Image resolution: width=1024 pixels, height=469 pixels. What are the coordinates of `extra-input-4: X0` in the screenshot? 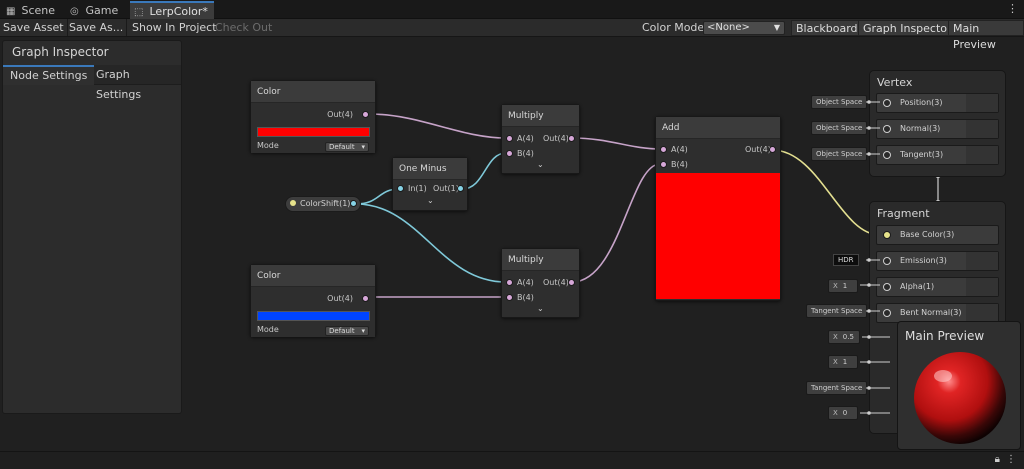 It's located at (843, 413).